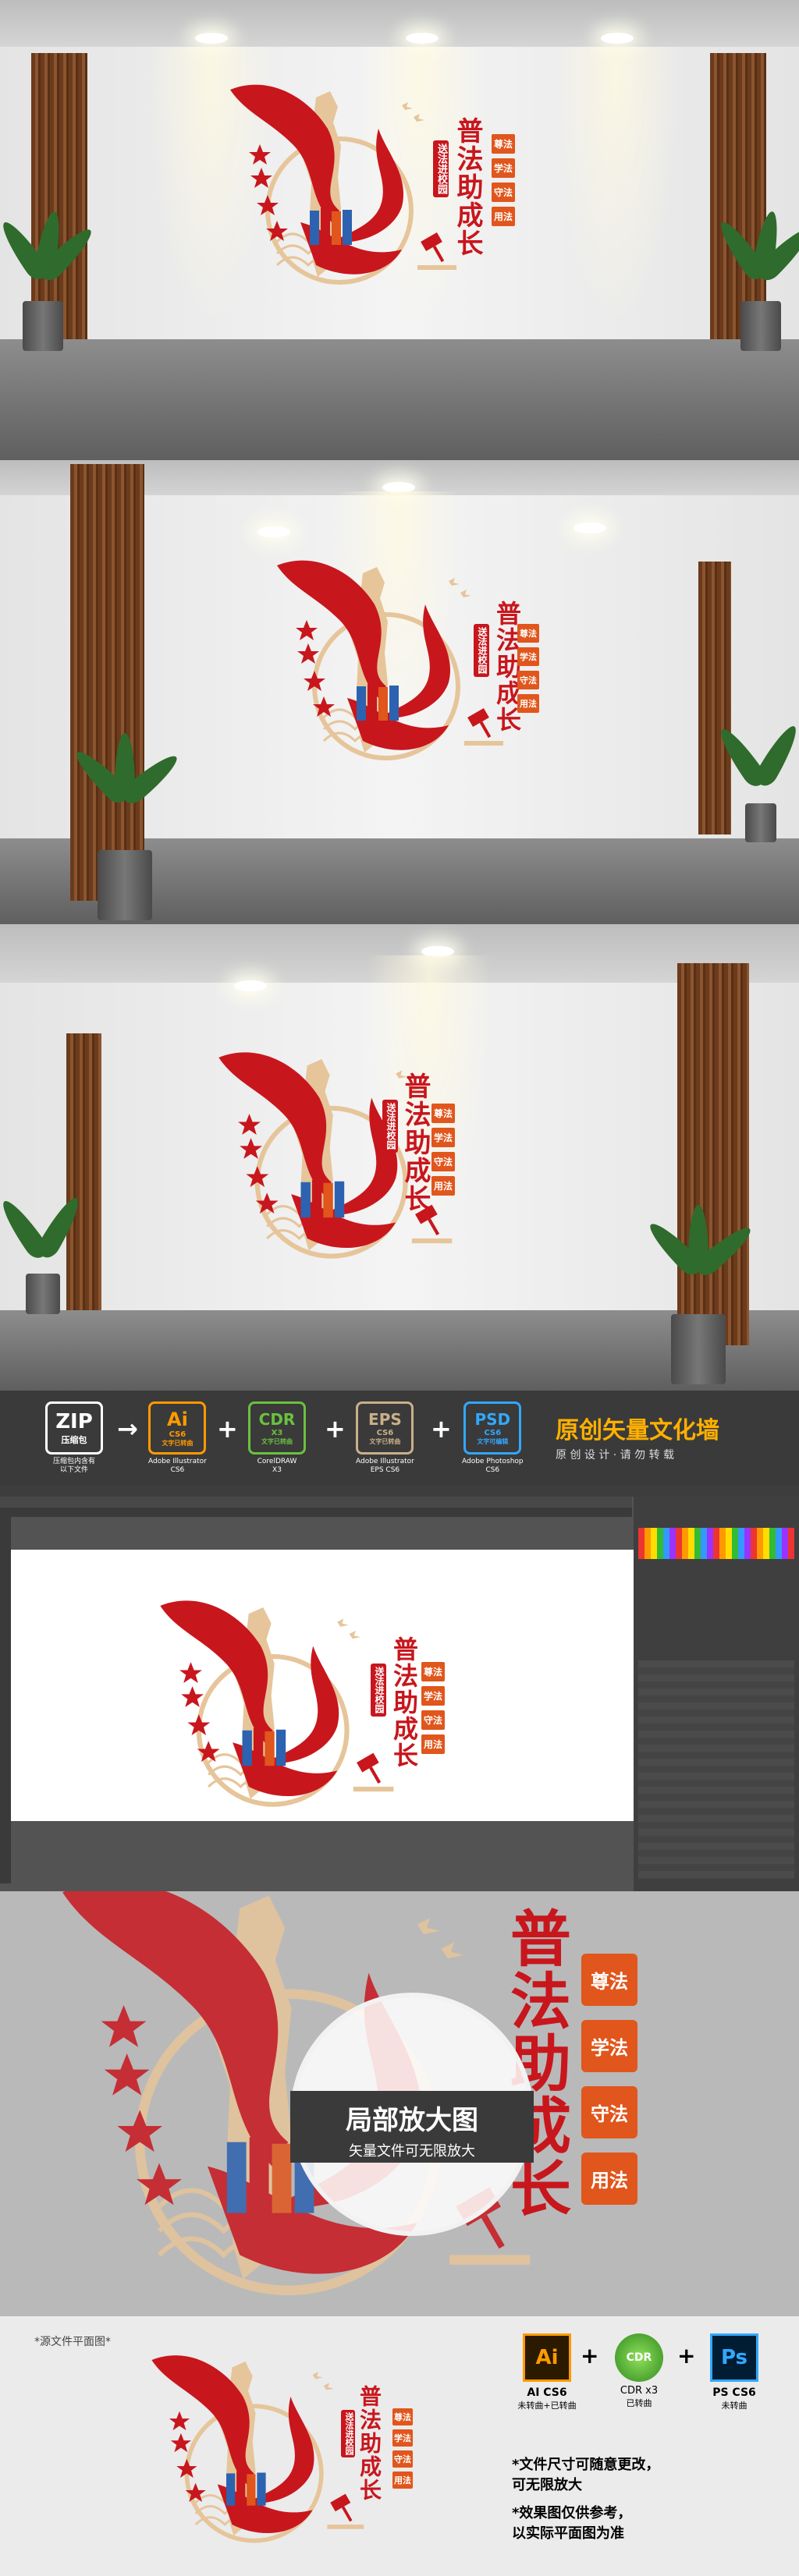 Image resolution: width=799 pixels, height=2576 pixels. I want to click on menu-bar, so click(399, 1491).